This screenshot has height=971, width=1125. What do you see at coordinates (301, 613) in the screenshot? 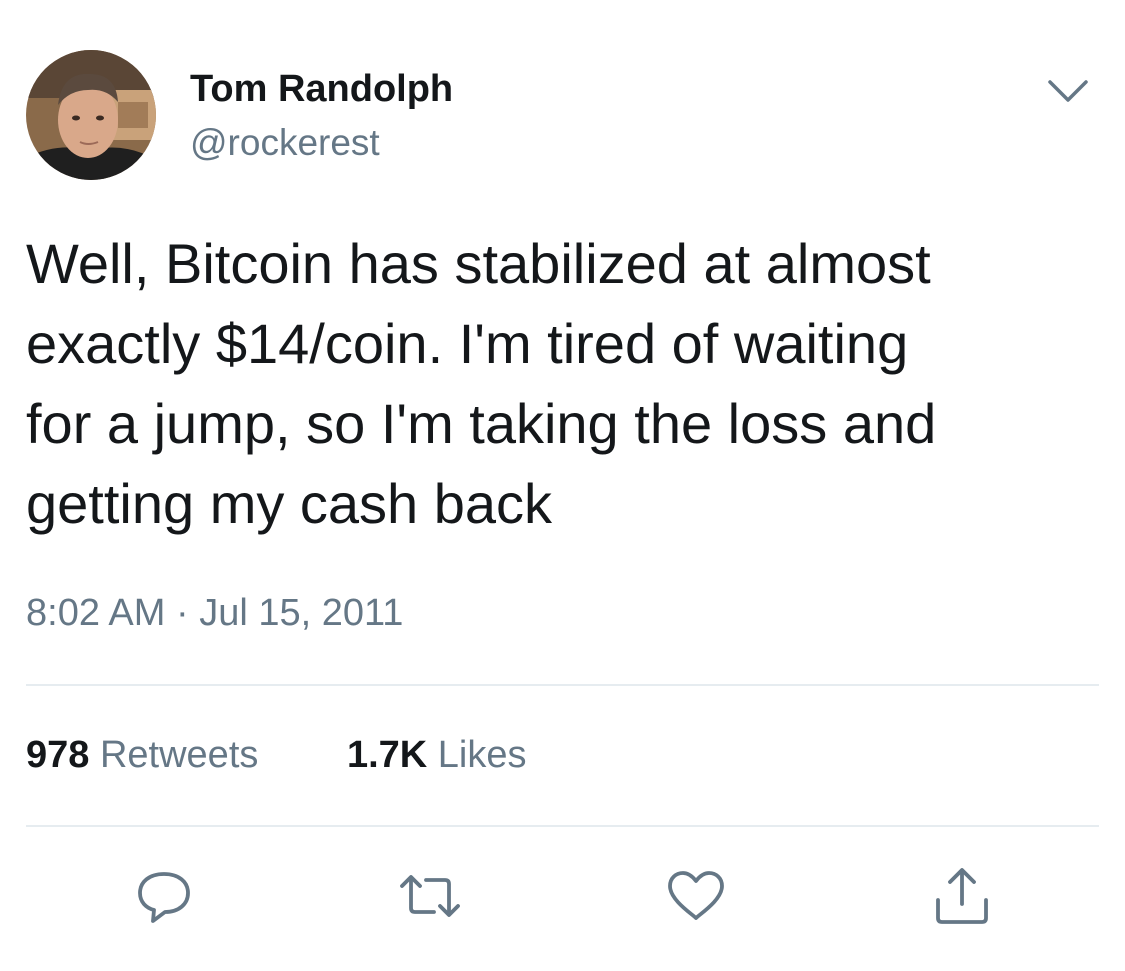
I see `tweet-date: Jul 15, 2011` at bounding box center [301, 613].